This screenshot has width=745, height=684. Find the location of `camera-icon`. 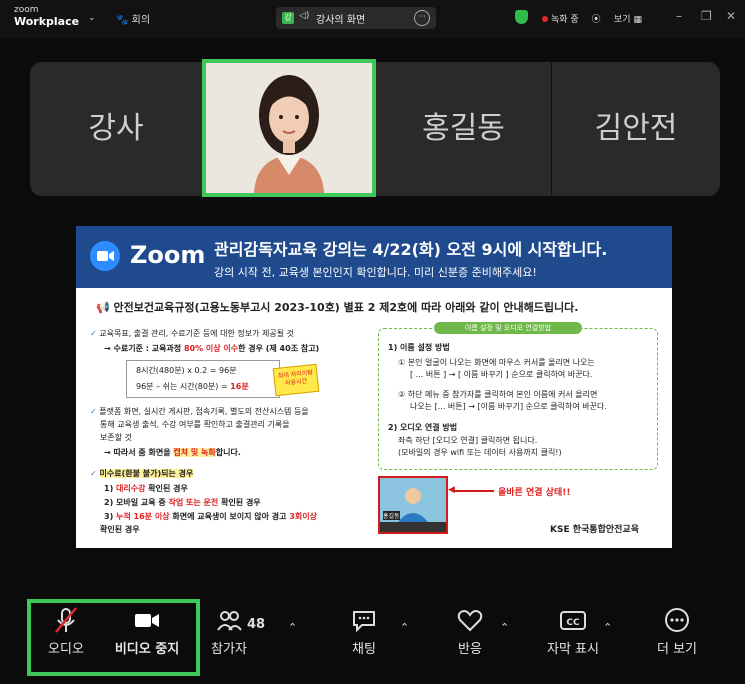

camera-icon is located at coordinates (147, 620).